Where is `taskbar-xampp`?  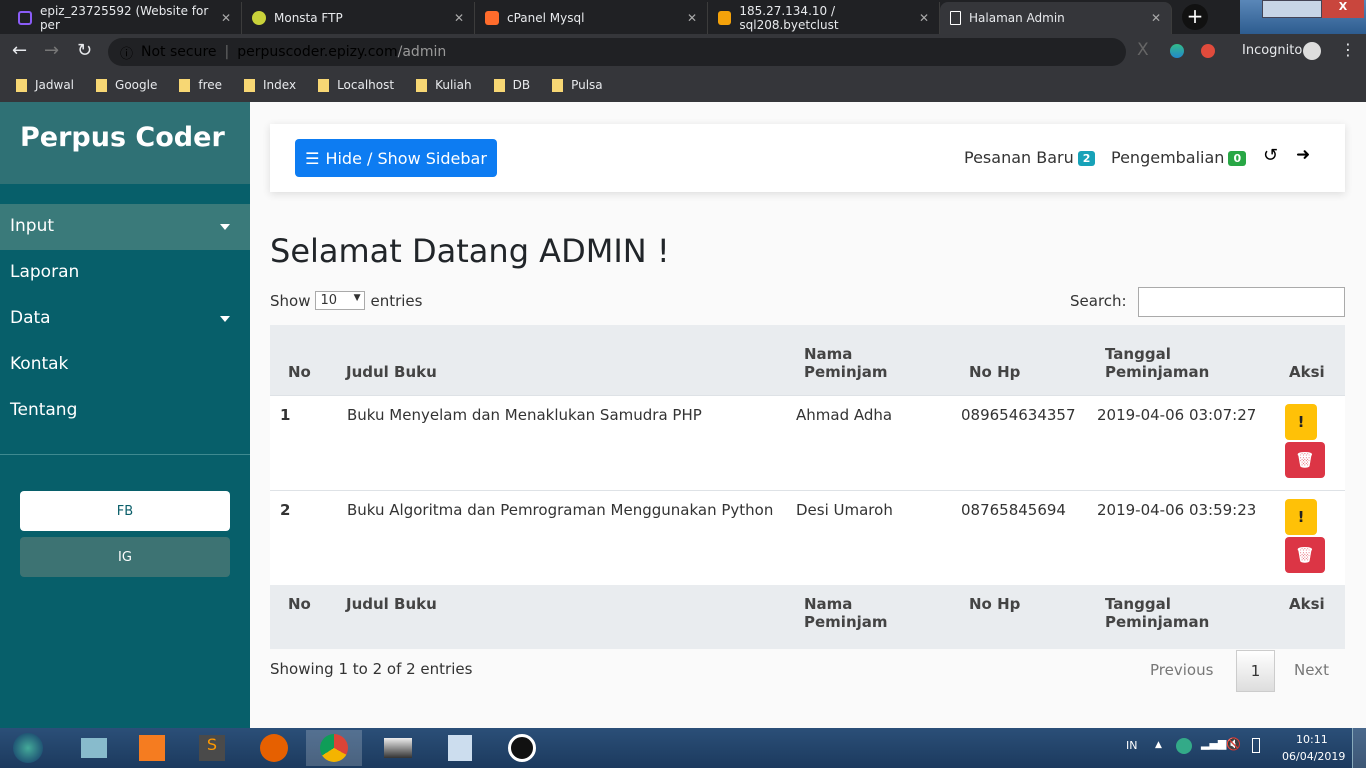
taskbar-xampp is located at coordinates (152, 748).